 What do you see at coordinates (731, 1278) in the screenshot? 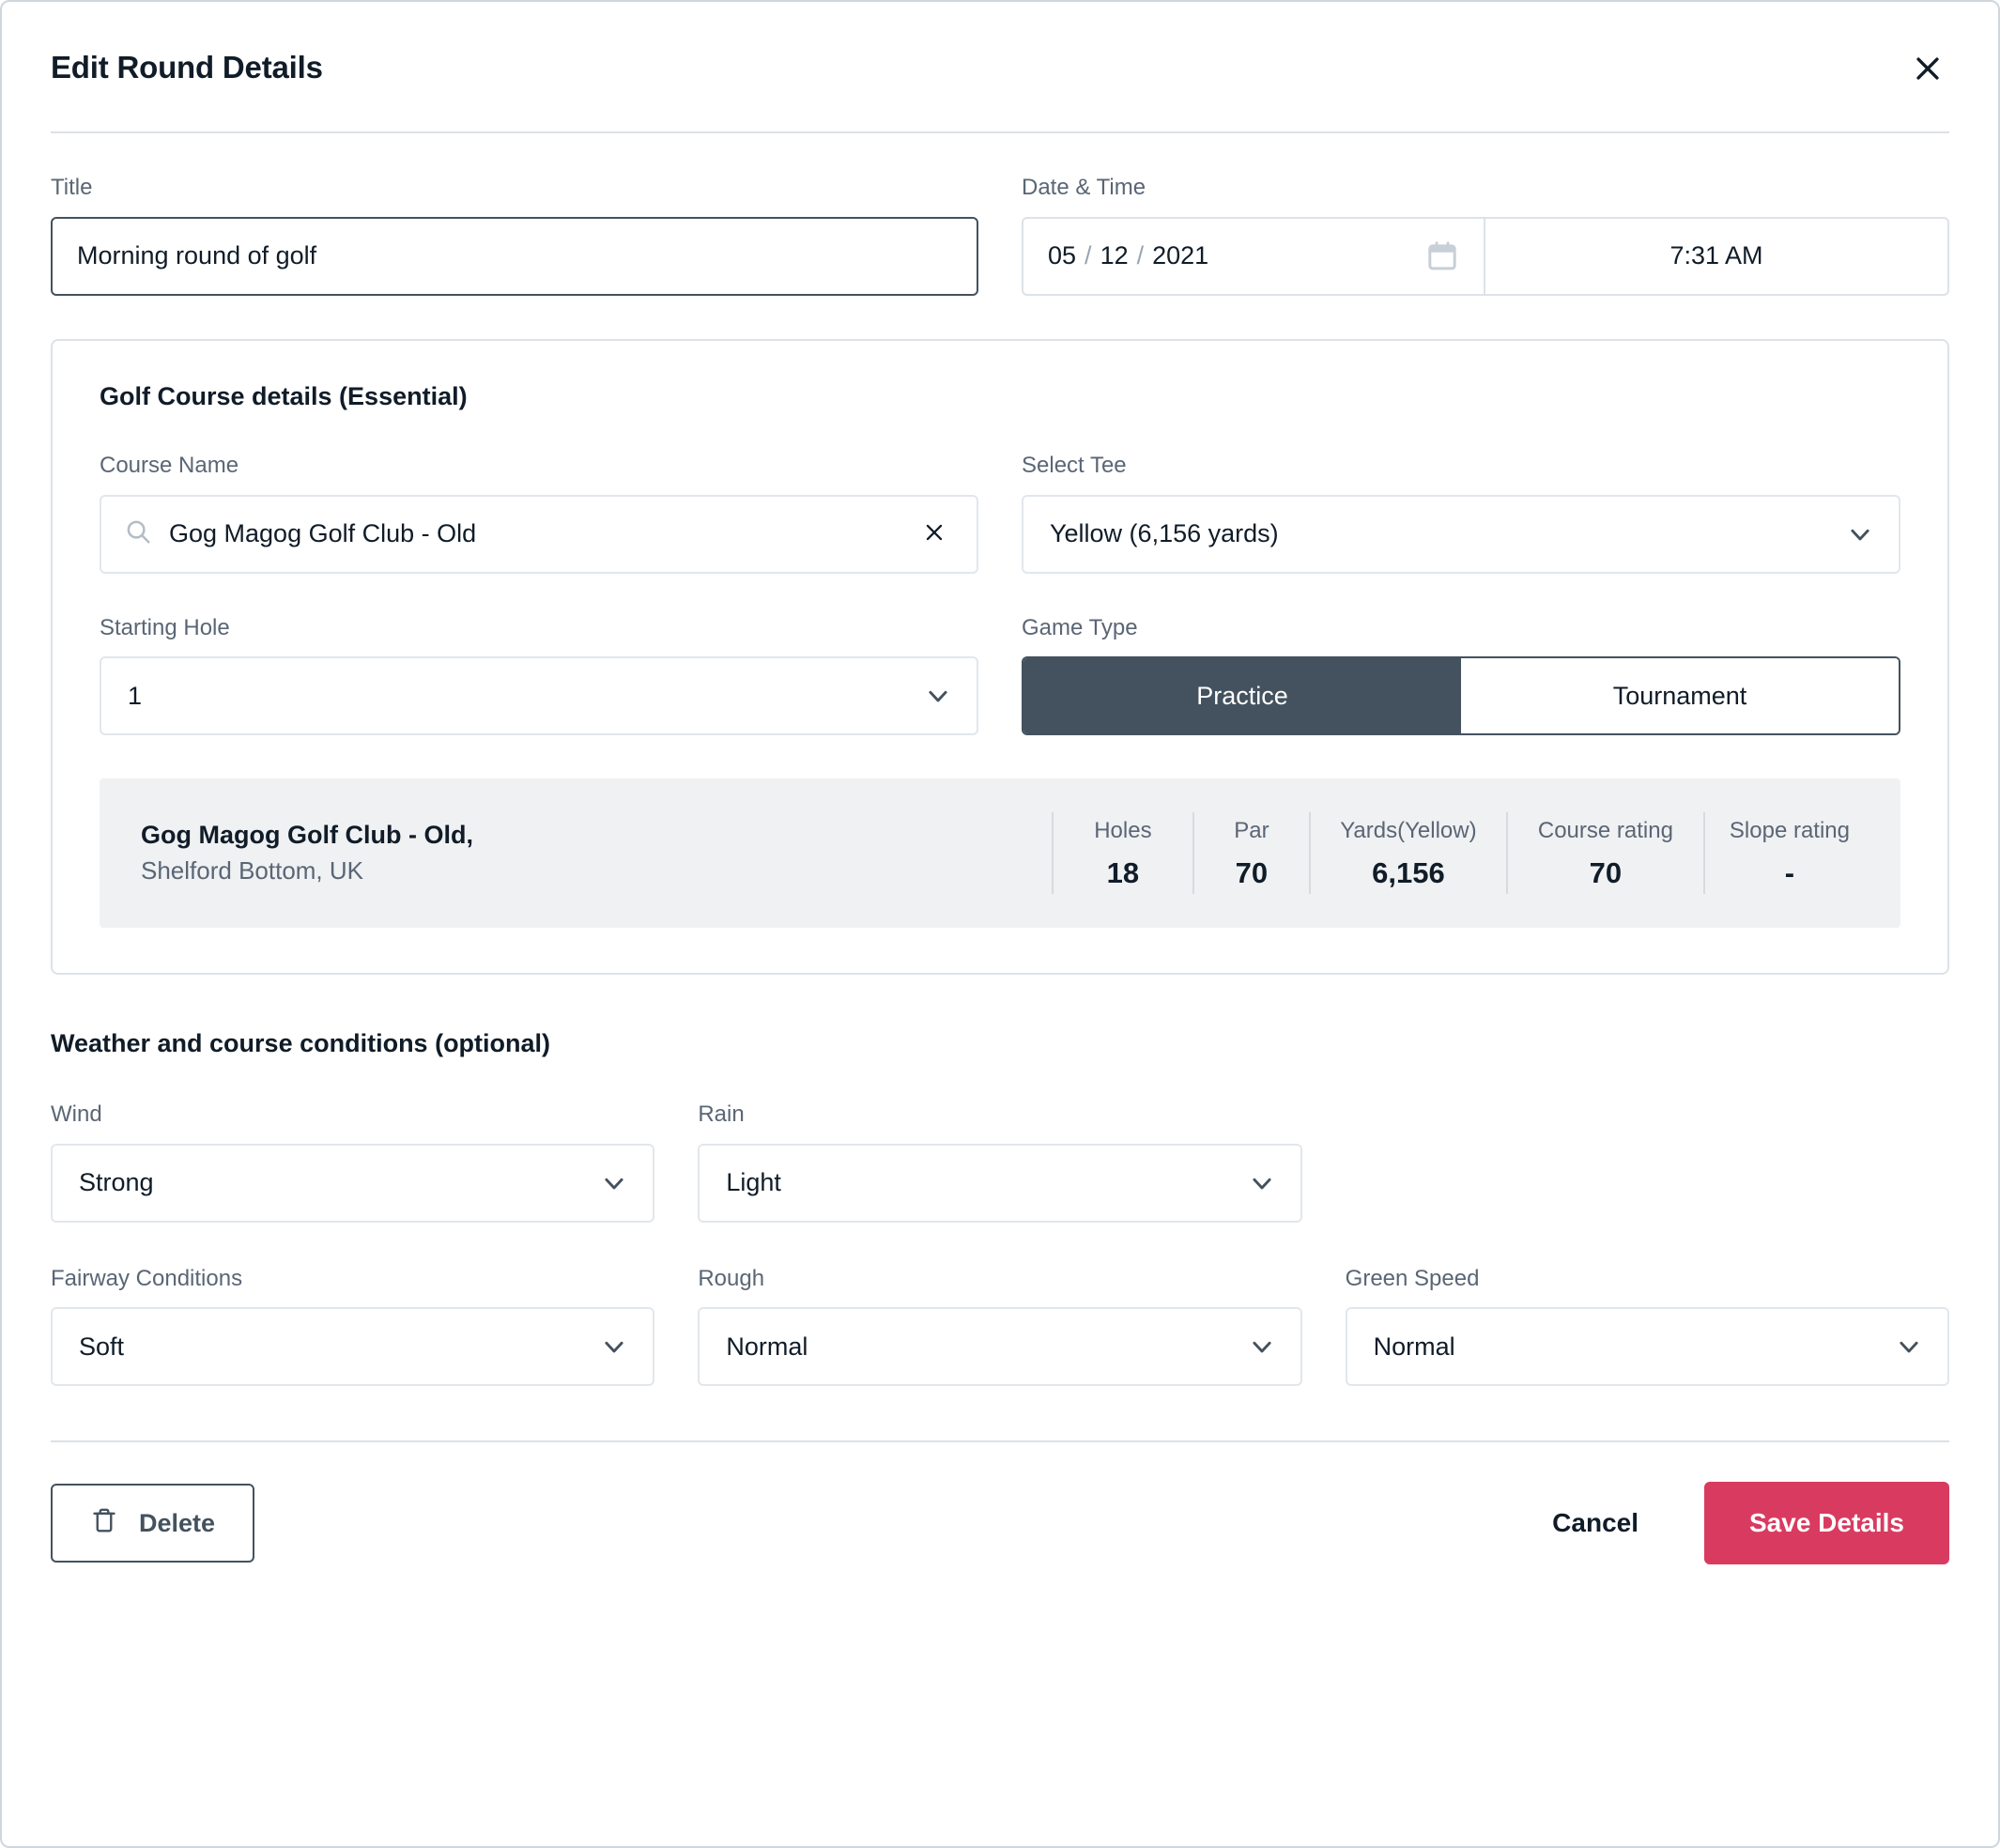
I see `rough-label: Rough` at bounding box center [731, 1278].